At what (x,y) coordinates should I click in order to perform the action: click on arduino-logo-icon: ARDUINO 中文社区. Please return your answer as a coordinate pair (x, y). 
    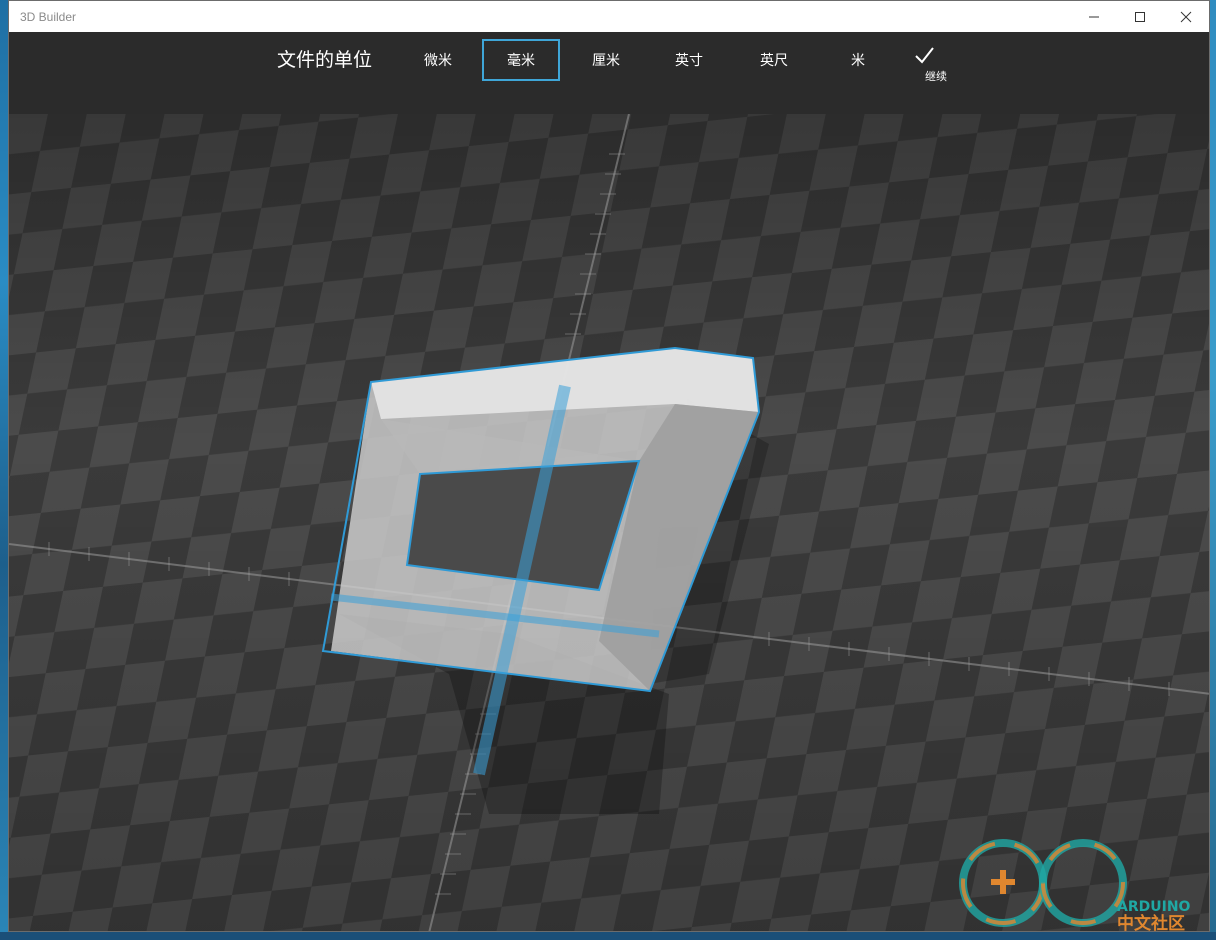
    Looking at the image, I should click on (1075, 885).